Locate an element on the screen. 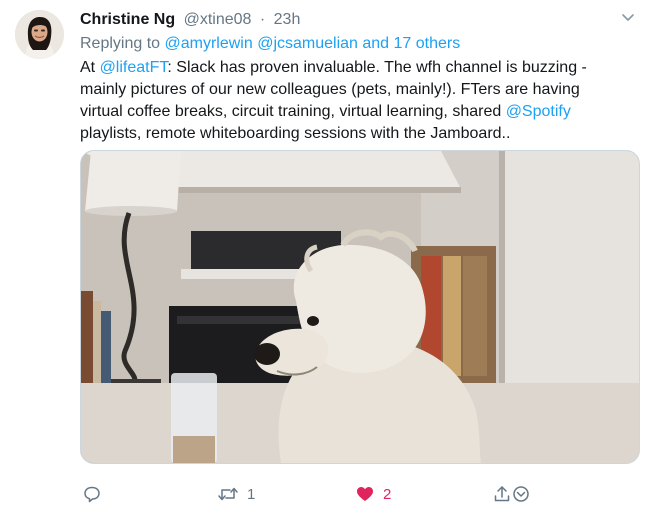 This screenshot has height=513, width=654. reply-icon is located at coordinates (92, 494).